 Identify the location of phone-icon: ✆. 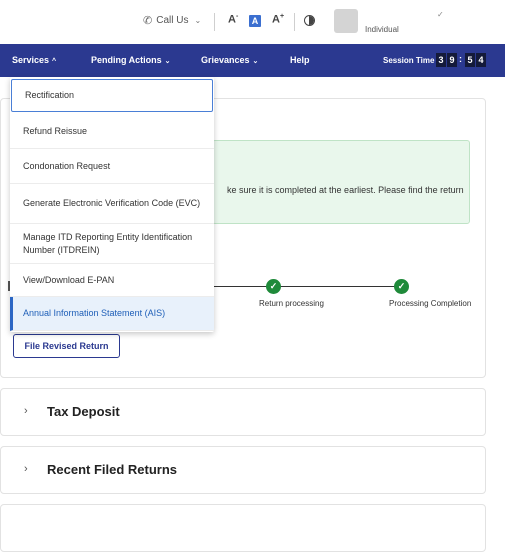
(148, 21).